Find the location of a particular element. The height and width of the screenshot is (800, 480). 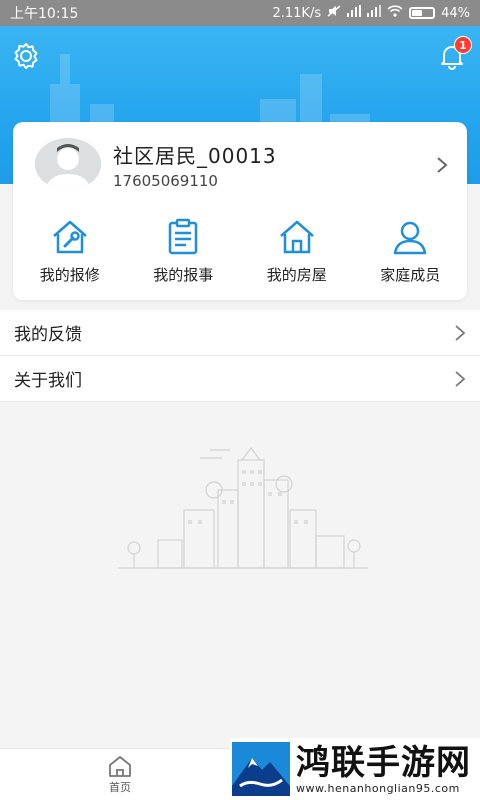

menu-list: 我的反馈 关于我们 is located at coordinates (240, 356).